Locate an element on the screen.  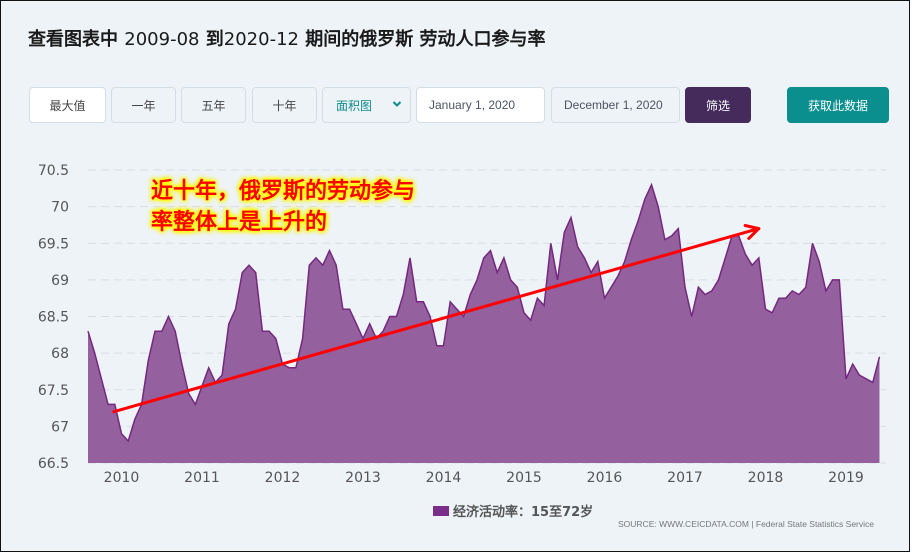
x-tick-label: 2015 is located at coordinates (524, 478).